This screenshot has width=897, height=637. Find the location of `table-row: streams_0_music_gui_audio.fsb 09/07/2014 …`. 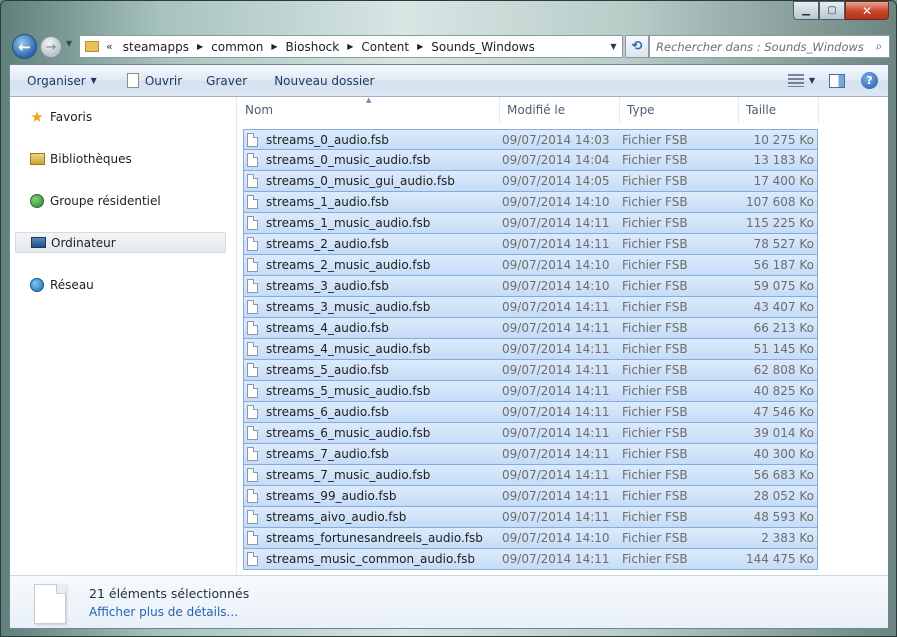

table-row: streams_0_music_gui_audio.fsb 09/07/2014 … is located at coordinates (530, 181).